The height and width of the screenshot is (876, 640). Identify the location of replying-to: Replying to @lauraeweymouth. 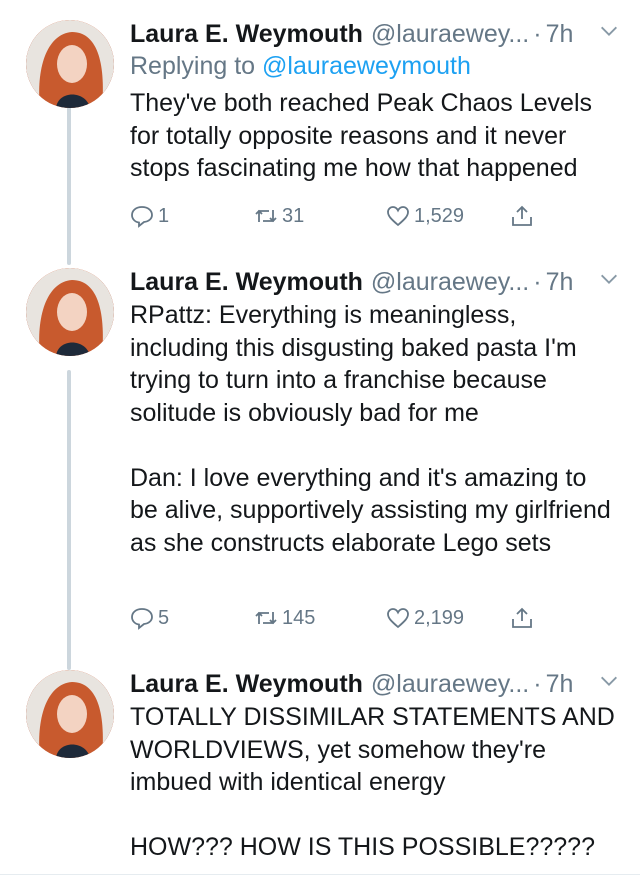
(375, 66).